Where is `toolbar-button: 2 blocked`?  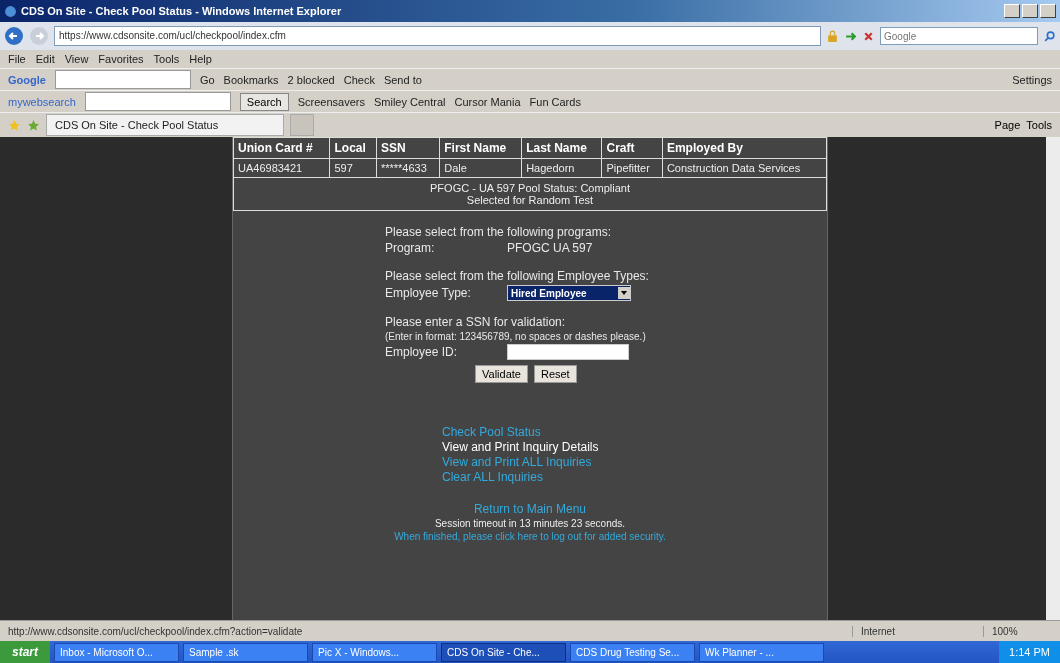 toolbar-button: 2 blocked is located at coordinates (311, 79).